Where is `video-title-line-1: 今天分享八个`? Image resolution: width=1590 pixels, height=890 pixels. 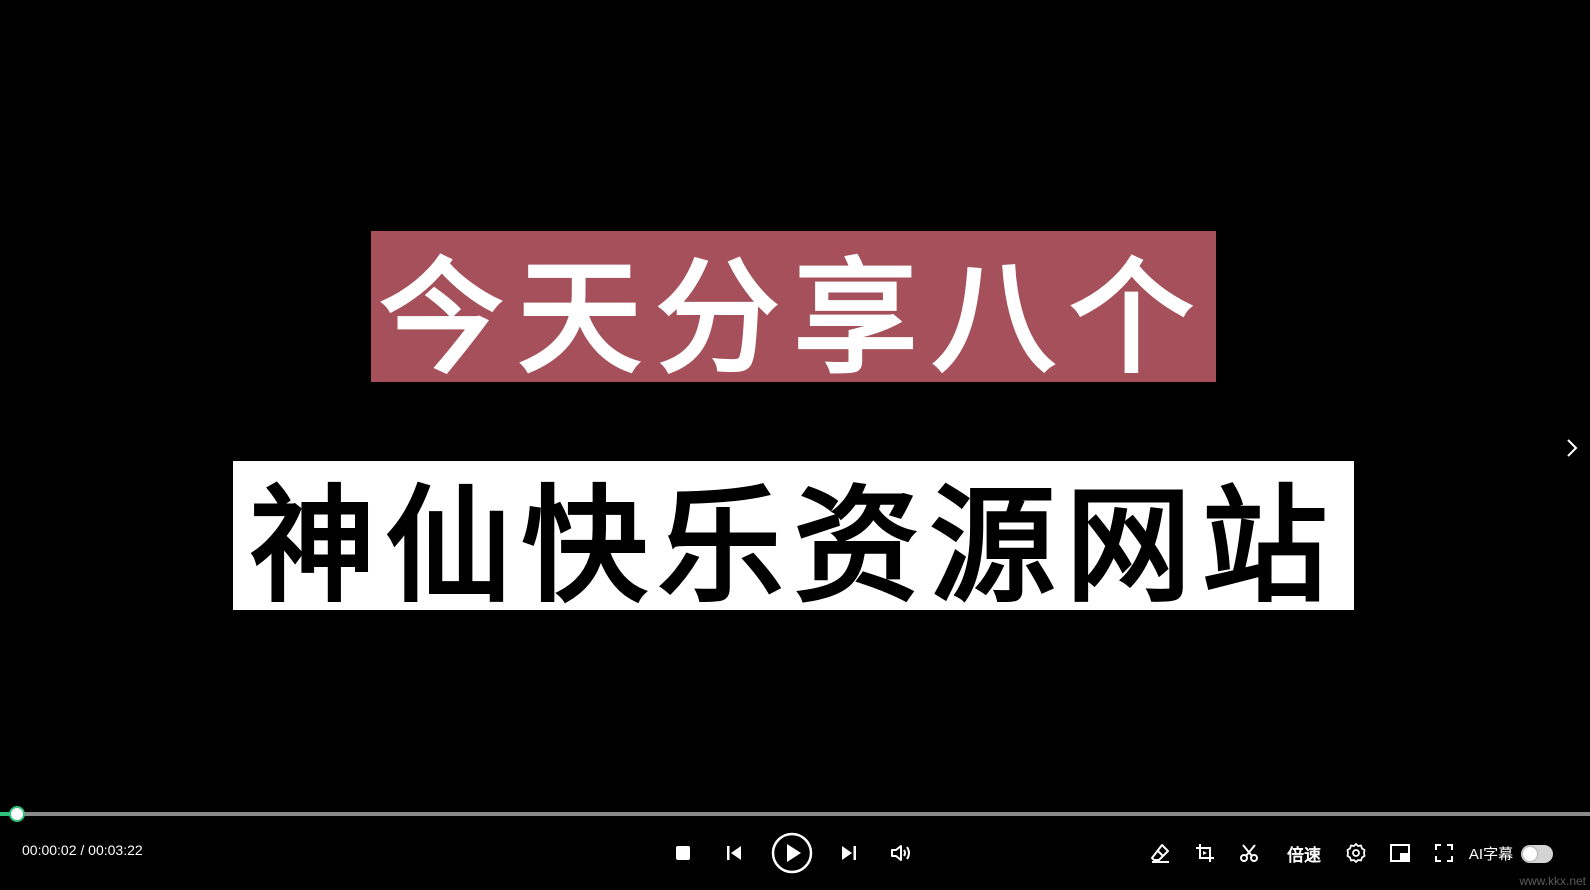
video-title-line-1: 今天分享八个 is located at coordinates (793, 306).